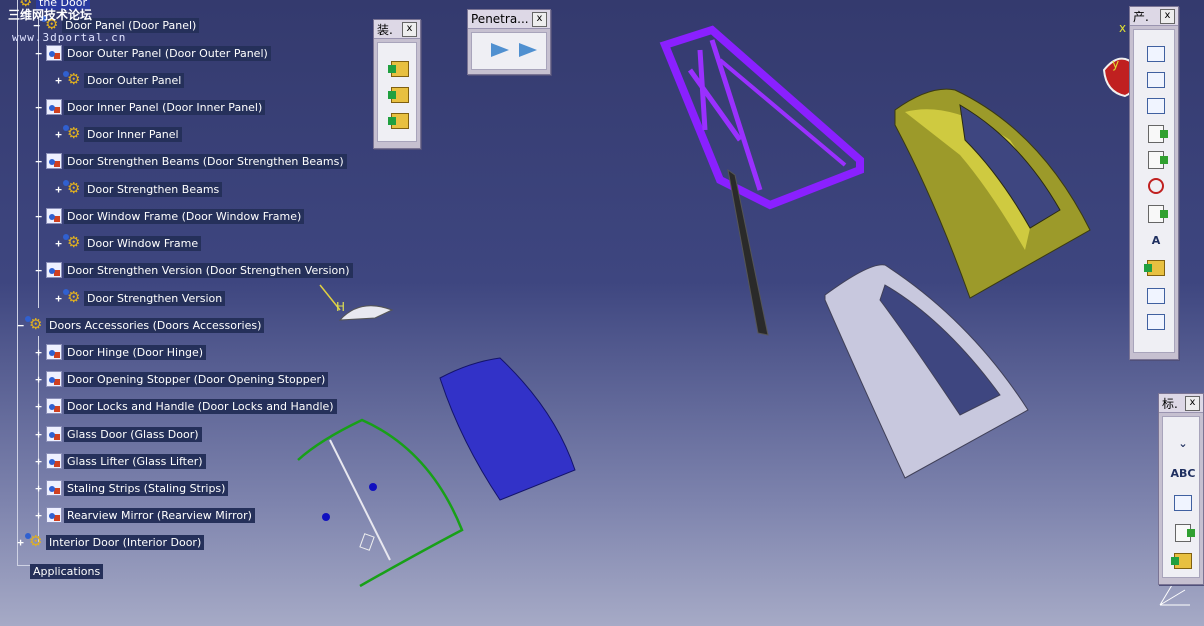 This screenshot has width=1204, height=626. I want to click on tree-node-glass-door: + Glass Door (Glass Door), so click(118, 434).